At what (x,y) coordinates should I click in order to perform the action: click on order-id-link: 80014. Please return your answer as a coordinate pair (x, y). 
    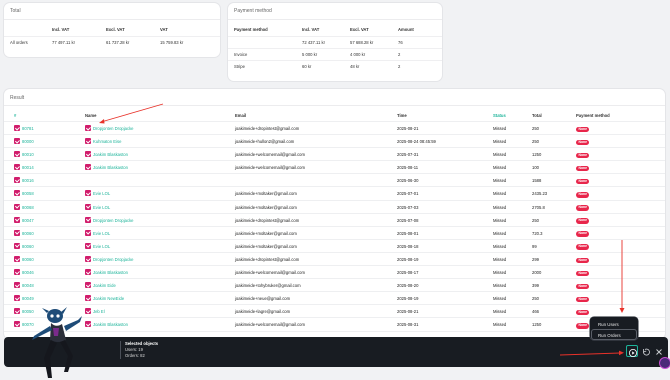
    Looking at the image, I should click on (28, 167).